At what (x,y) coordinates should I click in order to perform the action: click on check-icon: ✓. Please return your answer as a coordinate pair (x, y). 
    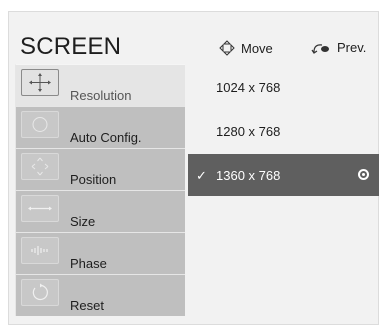
    Looking at the image, I should click on (201, 175).